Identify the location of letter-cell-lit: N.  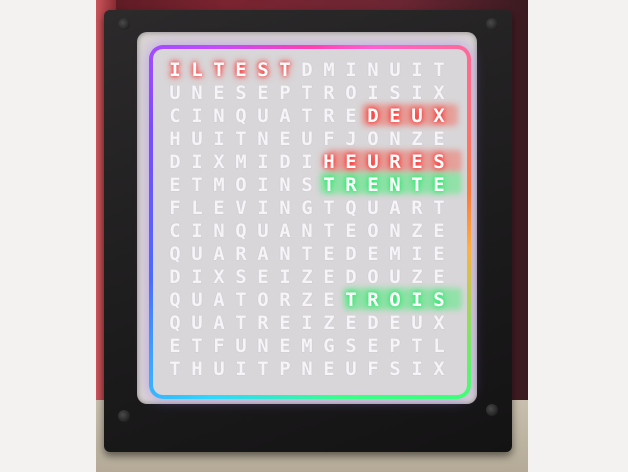
(395, 184).